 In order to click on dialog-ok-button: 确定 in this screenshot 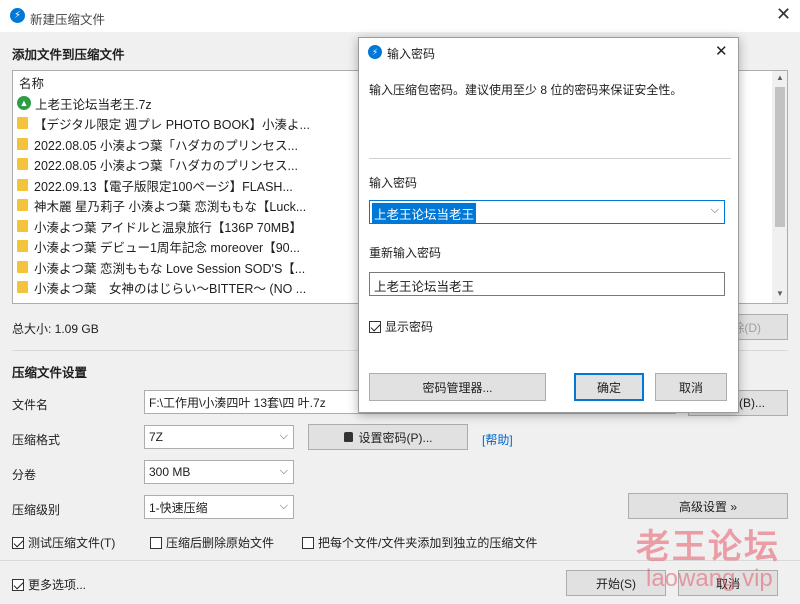, I will do `click(609, 387)`.